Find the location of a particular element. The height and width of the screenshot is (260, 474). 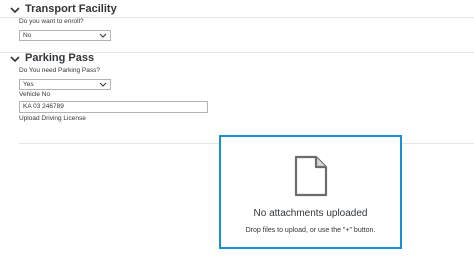

document-icon is located at coordinates (311, 176).